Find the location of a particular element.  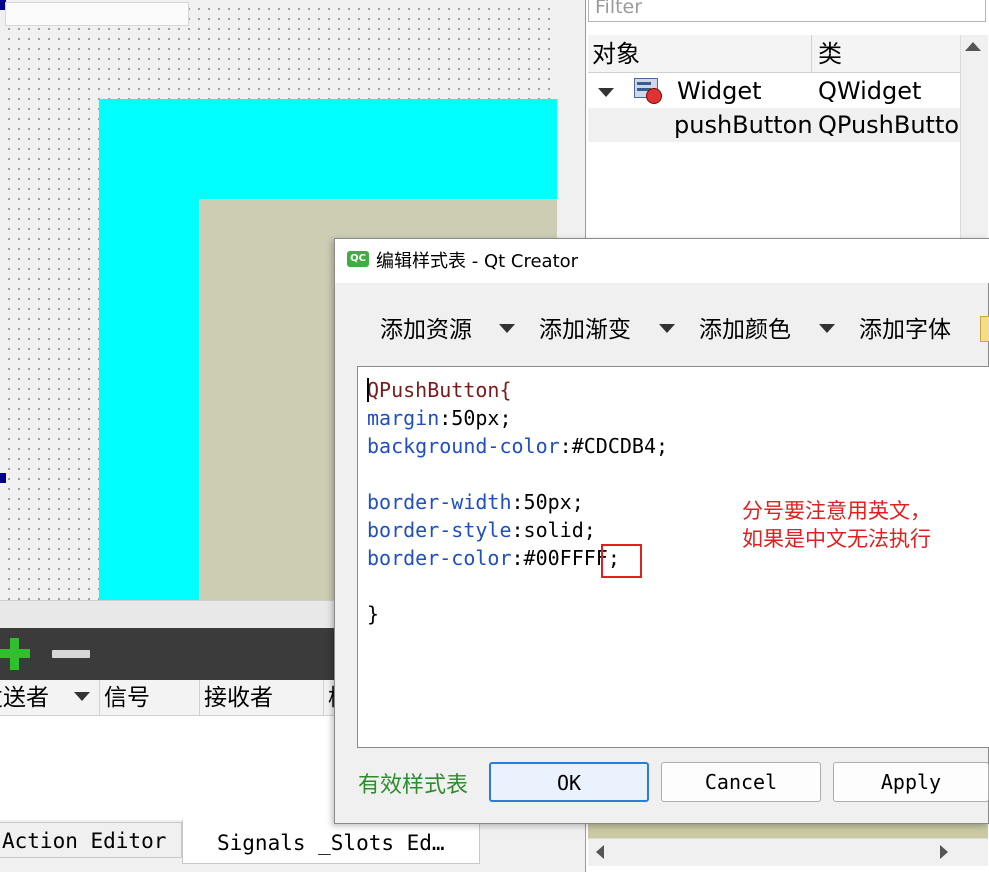

cancel-button: Cancel is located at coordinates (741, 782).